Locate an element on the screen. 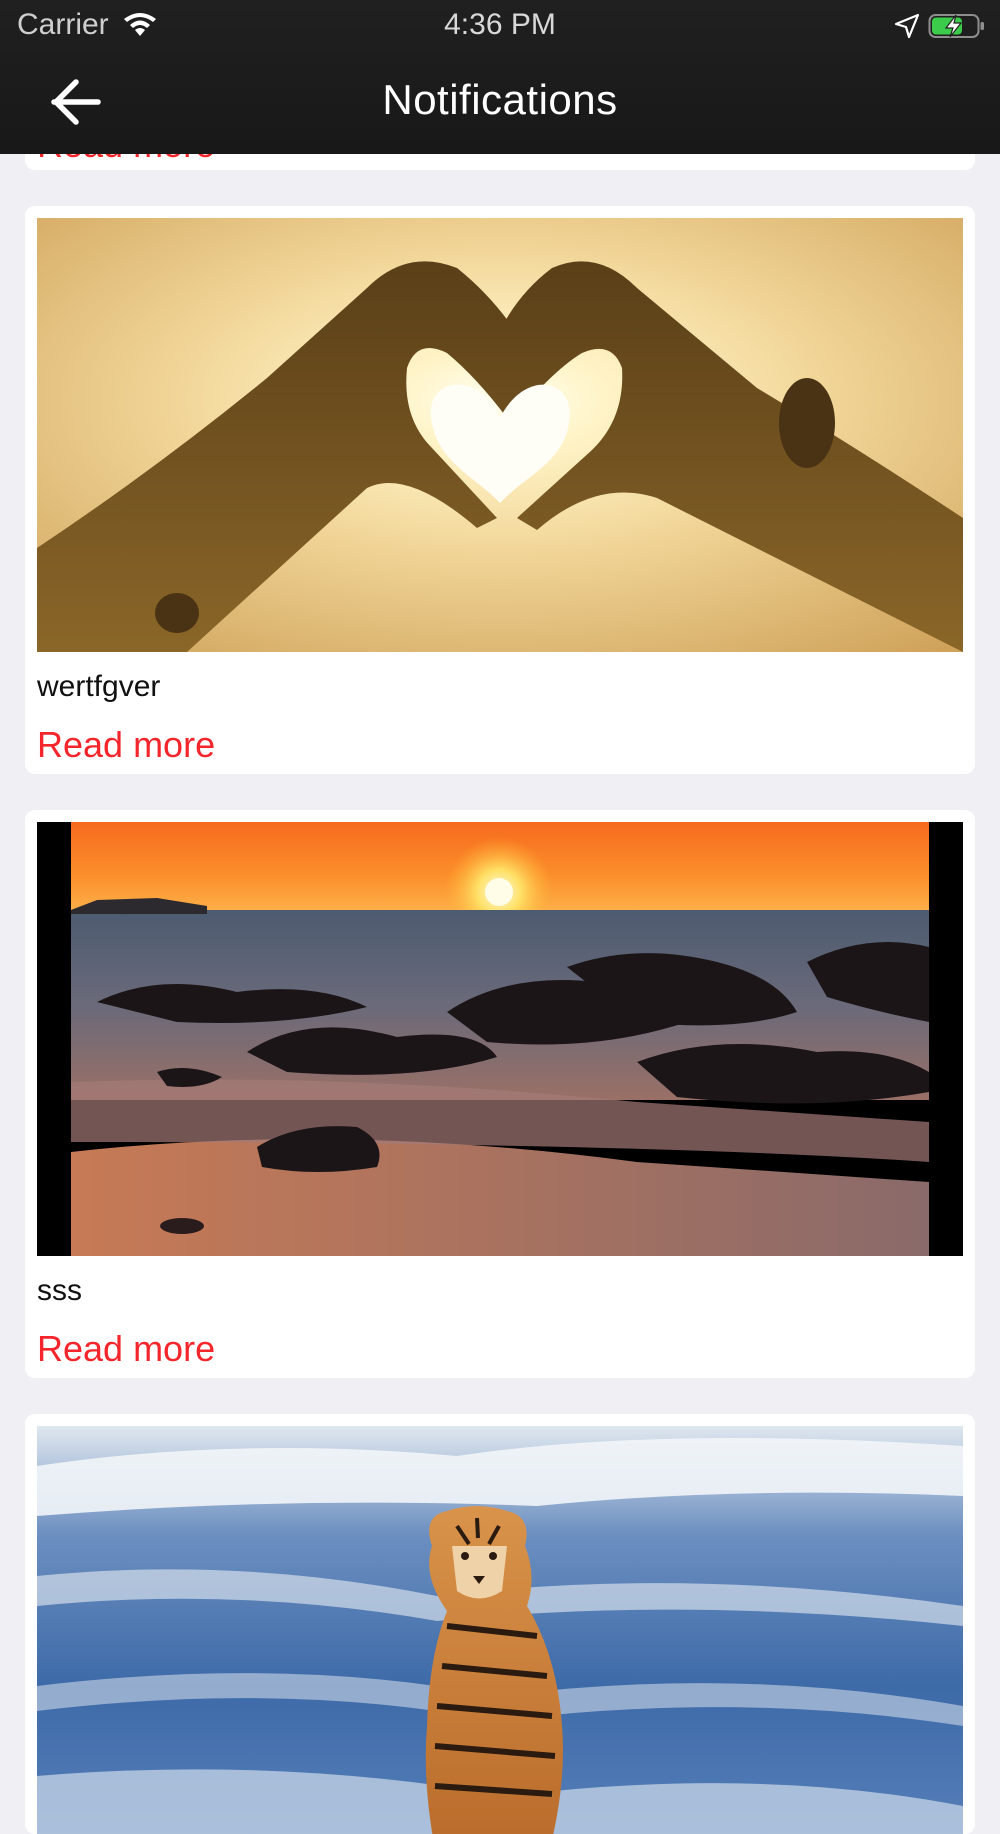  battery-charging-icon is located at coordinates (956, 26).